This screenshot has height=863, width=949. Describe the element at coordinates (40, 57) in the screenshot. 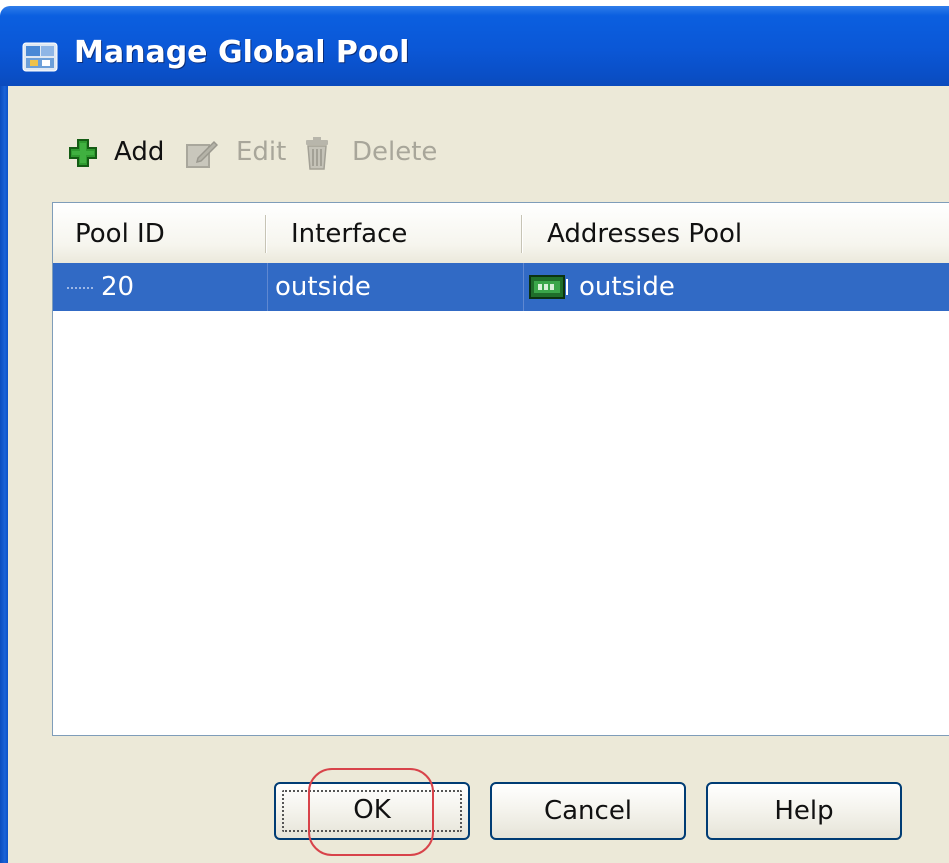

I see `asdm-app-icon` at that location.